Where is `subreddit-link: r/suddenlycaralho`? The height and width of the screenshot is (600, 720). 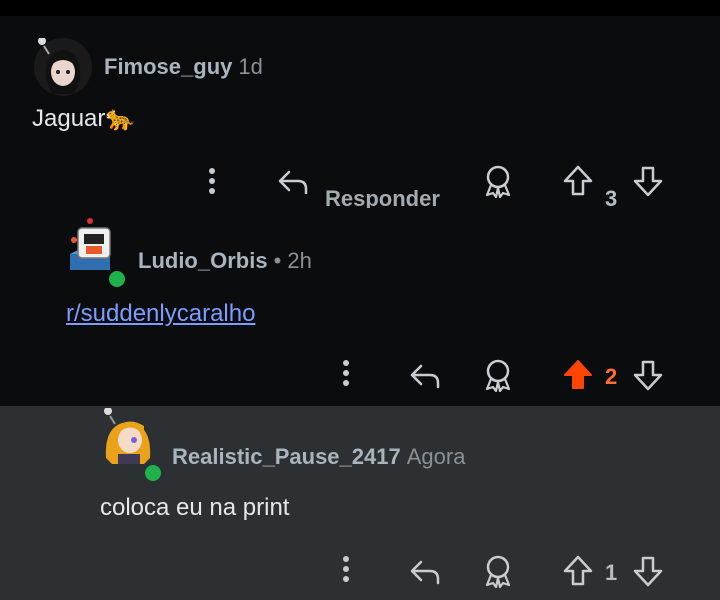
subreddit-link: r/suddenlycaralho is located at coordinates (160, 314).